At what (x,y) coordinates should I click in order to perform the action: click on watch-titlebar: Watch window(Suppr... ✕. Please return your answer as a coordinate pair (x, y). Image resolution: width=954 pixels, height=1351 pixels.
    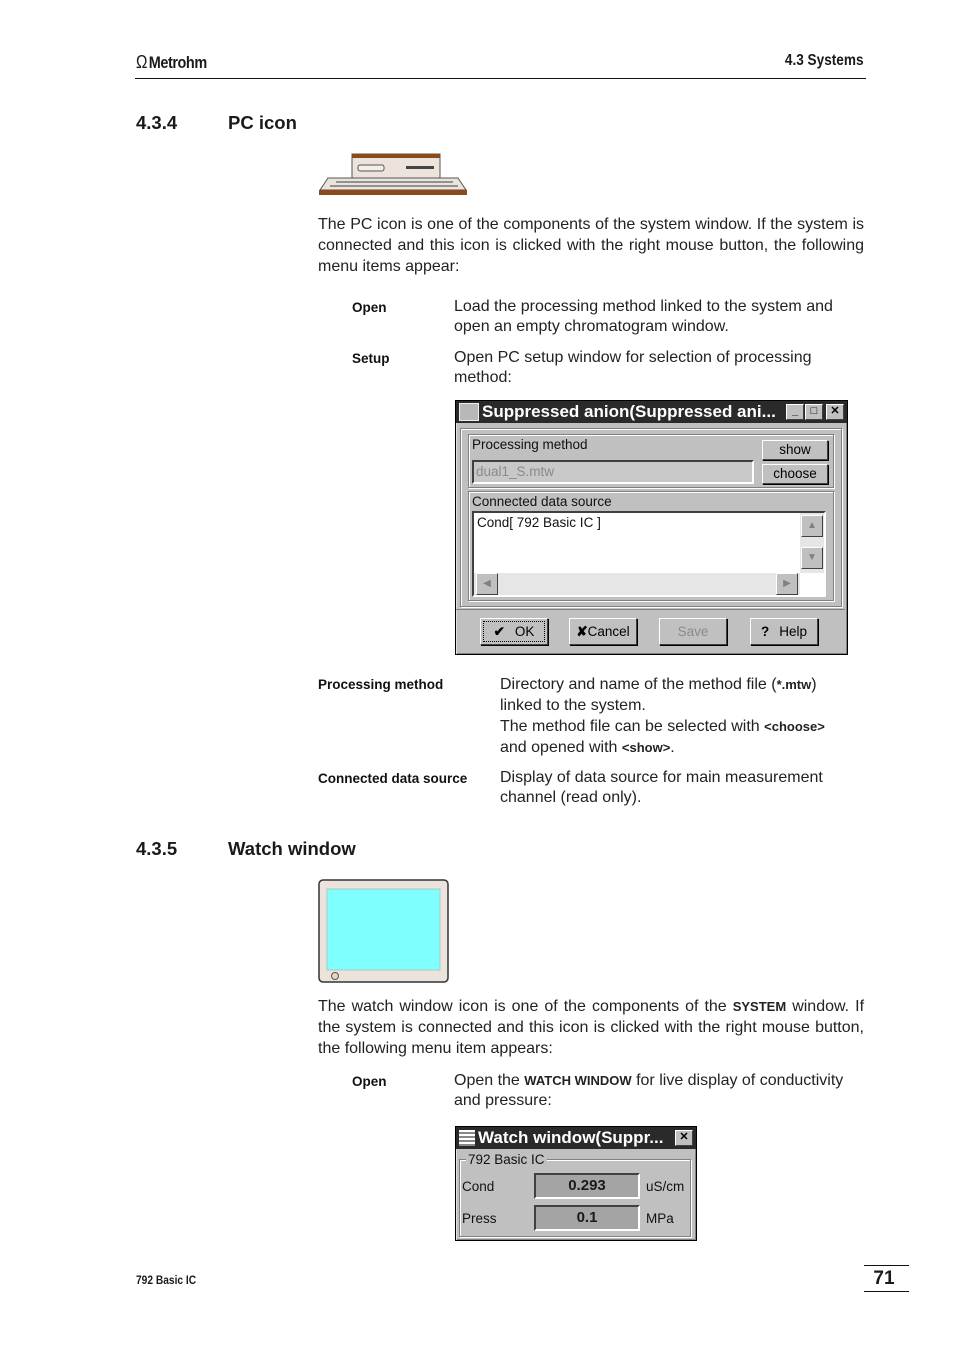
    Looking at the image, I should click on (576, 1138).